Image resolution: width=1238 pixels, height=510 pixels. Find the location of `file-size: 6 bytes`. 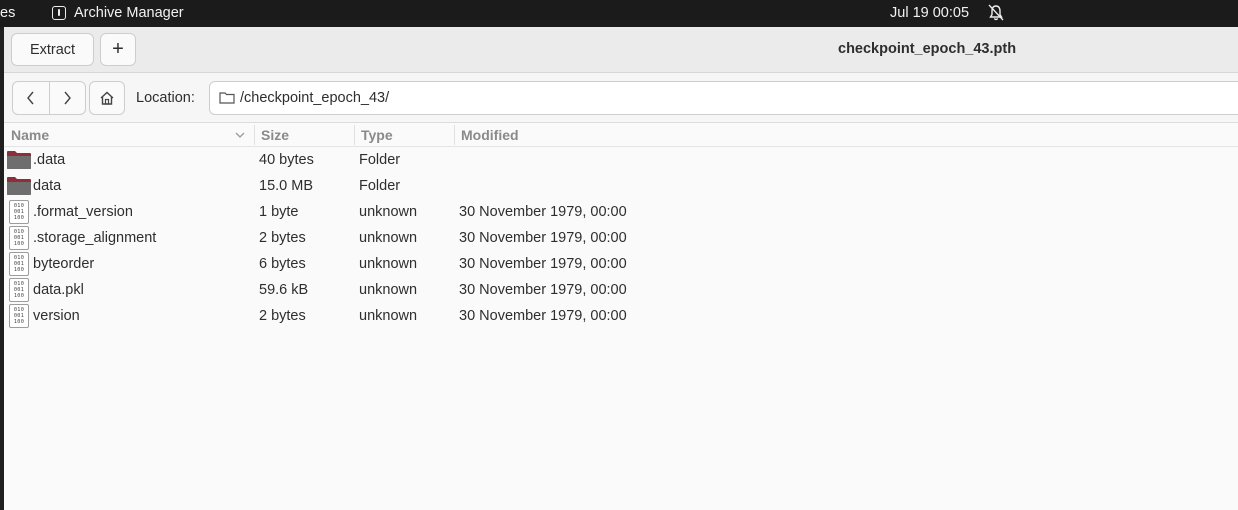

file-size: 6 bytes is located at coordinates (282, 264).